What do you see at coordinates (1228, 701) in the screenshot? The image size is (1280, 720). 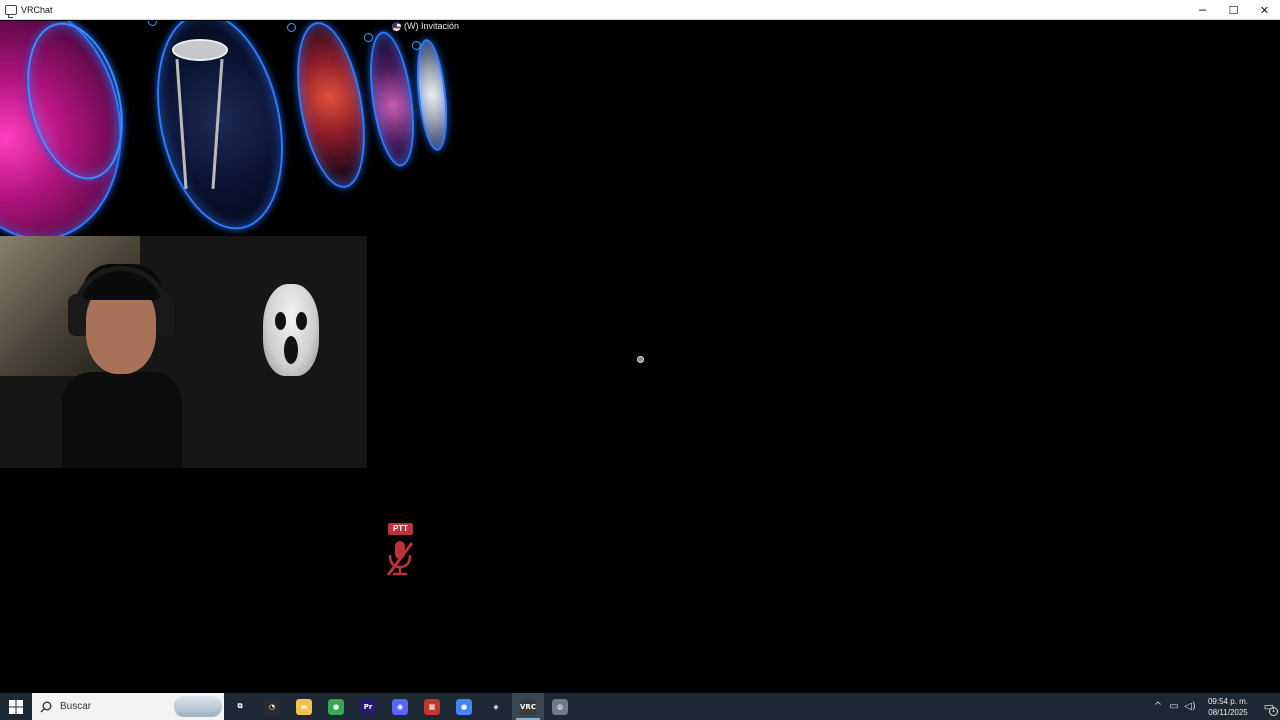 I see `clock-time: 09:54 p. m.` at bounding box center [1228, 701].